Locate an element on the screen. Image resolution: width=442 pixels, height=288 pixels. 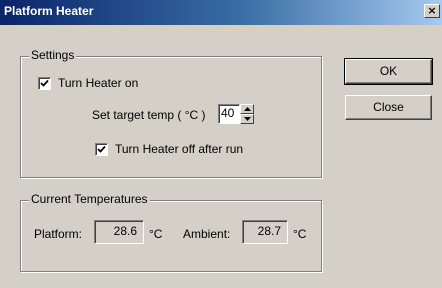
ambient-label: Ambient: is located at coordinates (207, 234).